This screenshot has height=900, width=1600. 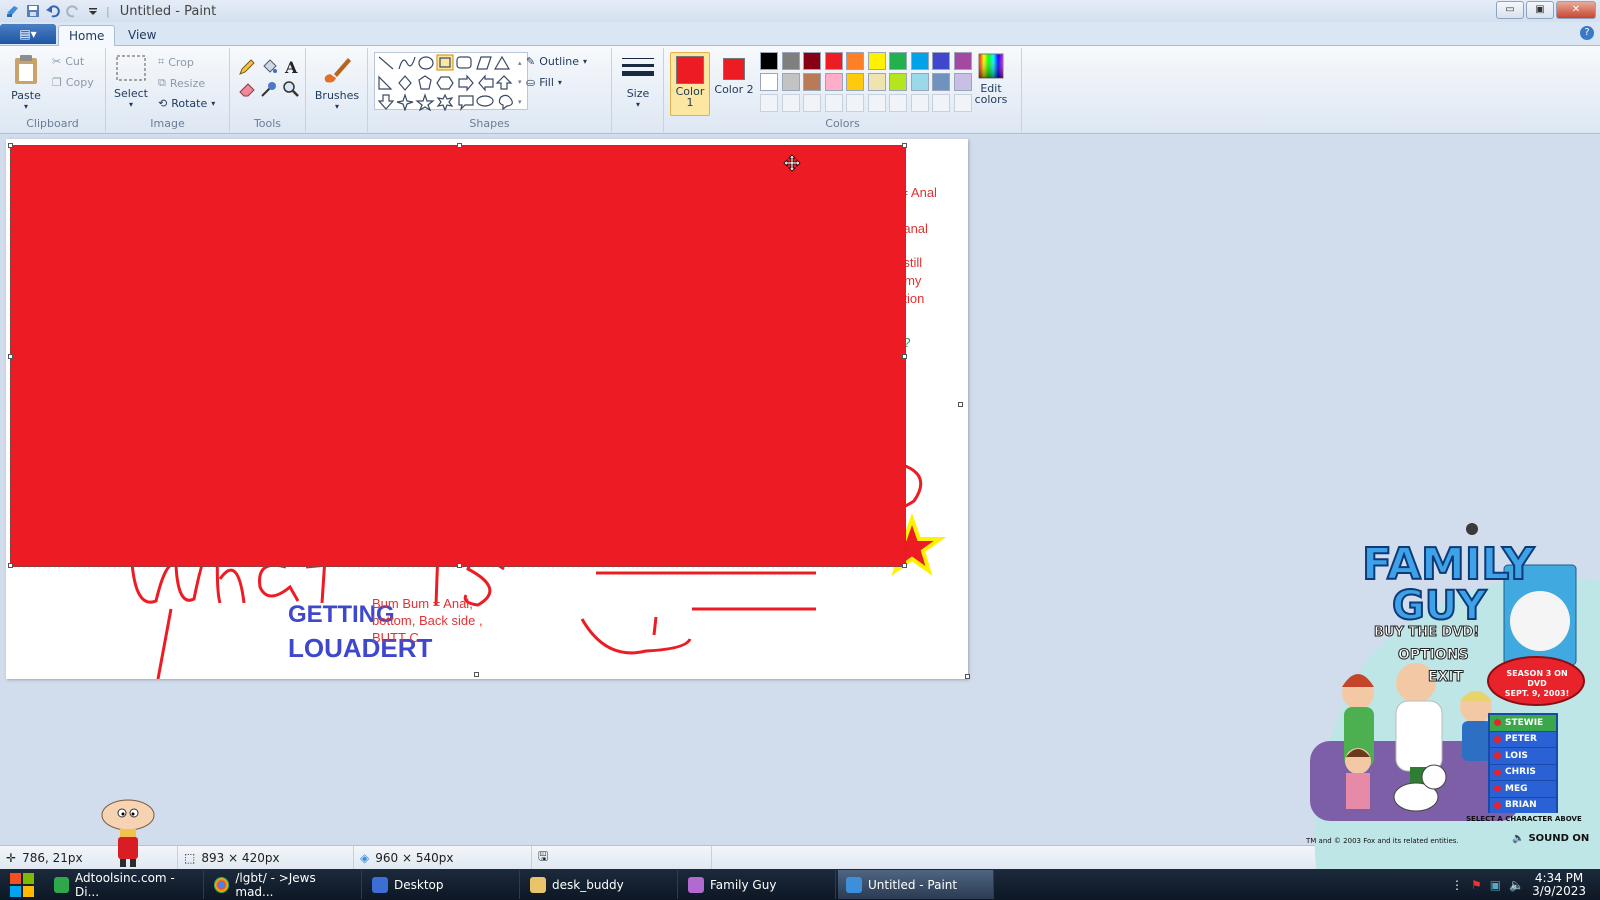 I want to click on crop-button: ⌗ Crop, so click(x=176, y=62).